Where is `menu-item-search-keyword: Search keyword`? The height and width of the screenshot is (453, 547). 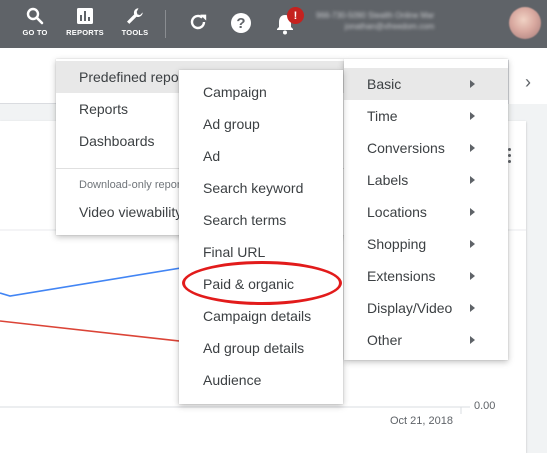
menu-item-search-keyword: Search keyword is located at coordinates (261, 188).